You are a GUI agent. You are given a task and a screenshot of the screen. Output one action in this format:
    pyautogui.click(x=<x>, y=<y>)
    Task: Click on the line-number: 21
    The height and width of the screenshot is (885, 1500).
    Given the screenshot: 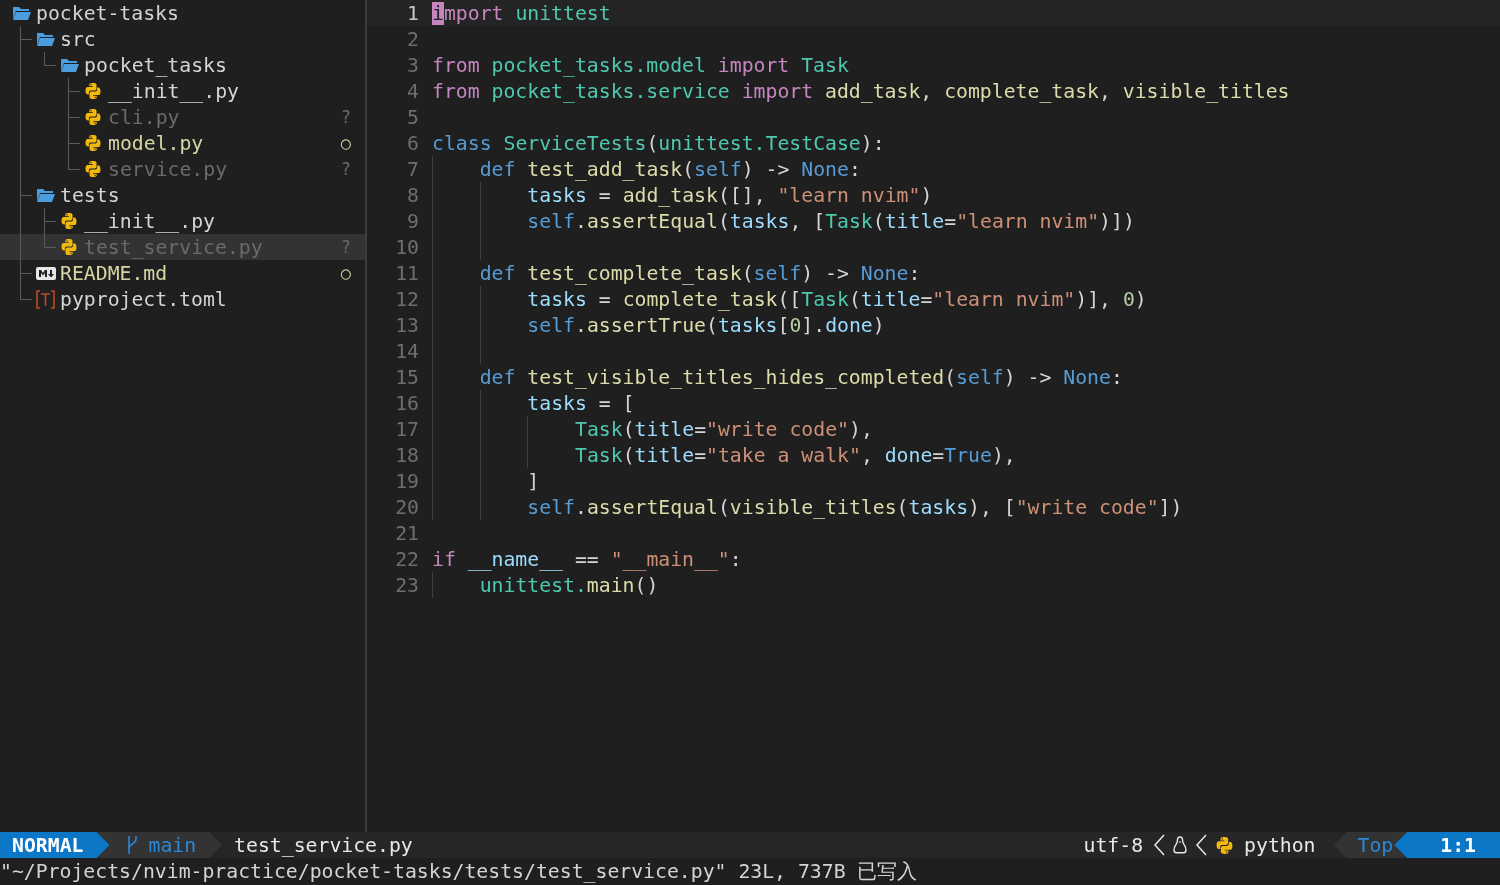 What is the action you would take?
    pyautogui.click(x=407, y=533)
    